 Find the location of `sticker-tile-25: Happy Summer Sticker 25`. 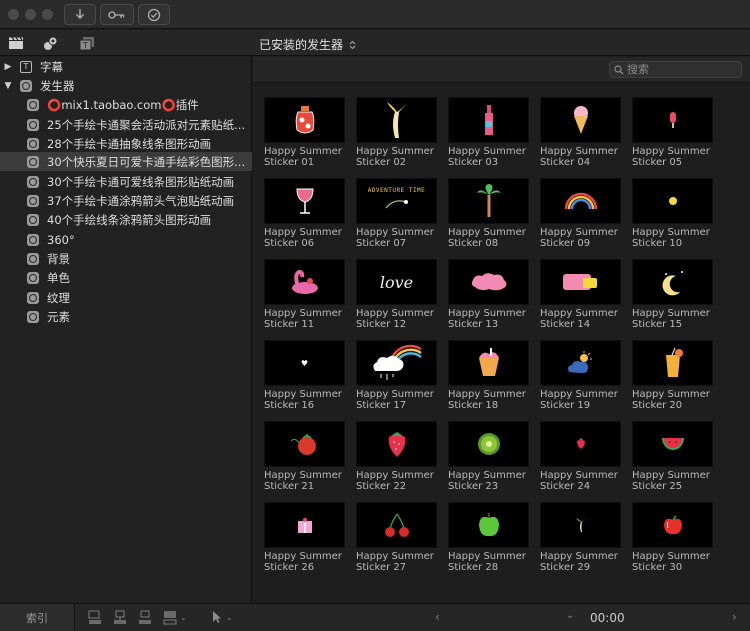

sticker-tile-25: Happy Summer Sticker 25 is located at coordinates (672, 457).